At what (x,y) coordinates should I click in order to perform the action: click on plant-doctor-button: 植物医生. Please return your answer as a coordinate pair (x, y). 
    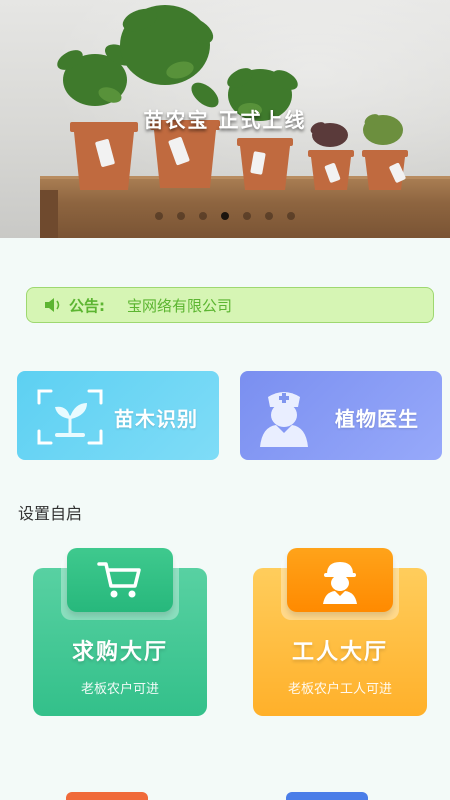
    Looking at the image, I should click on (341, 415).